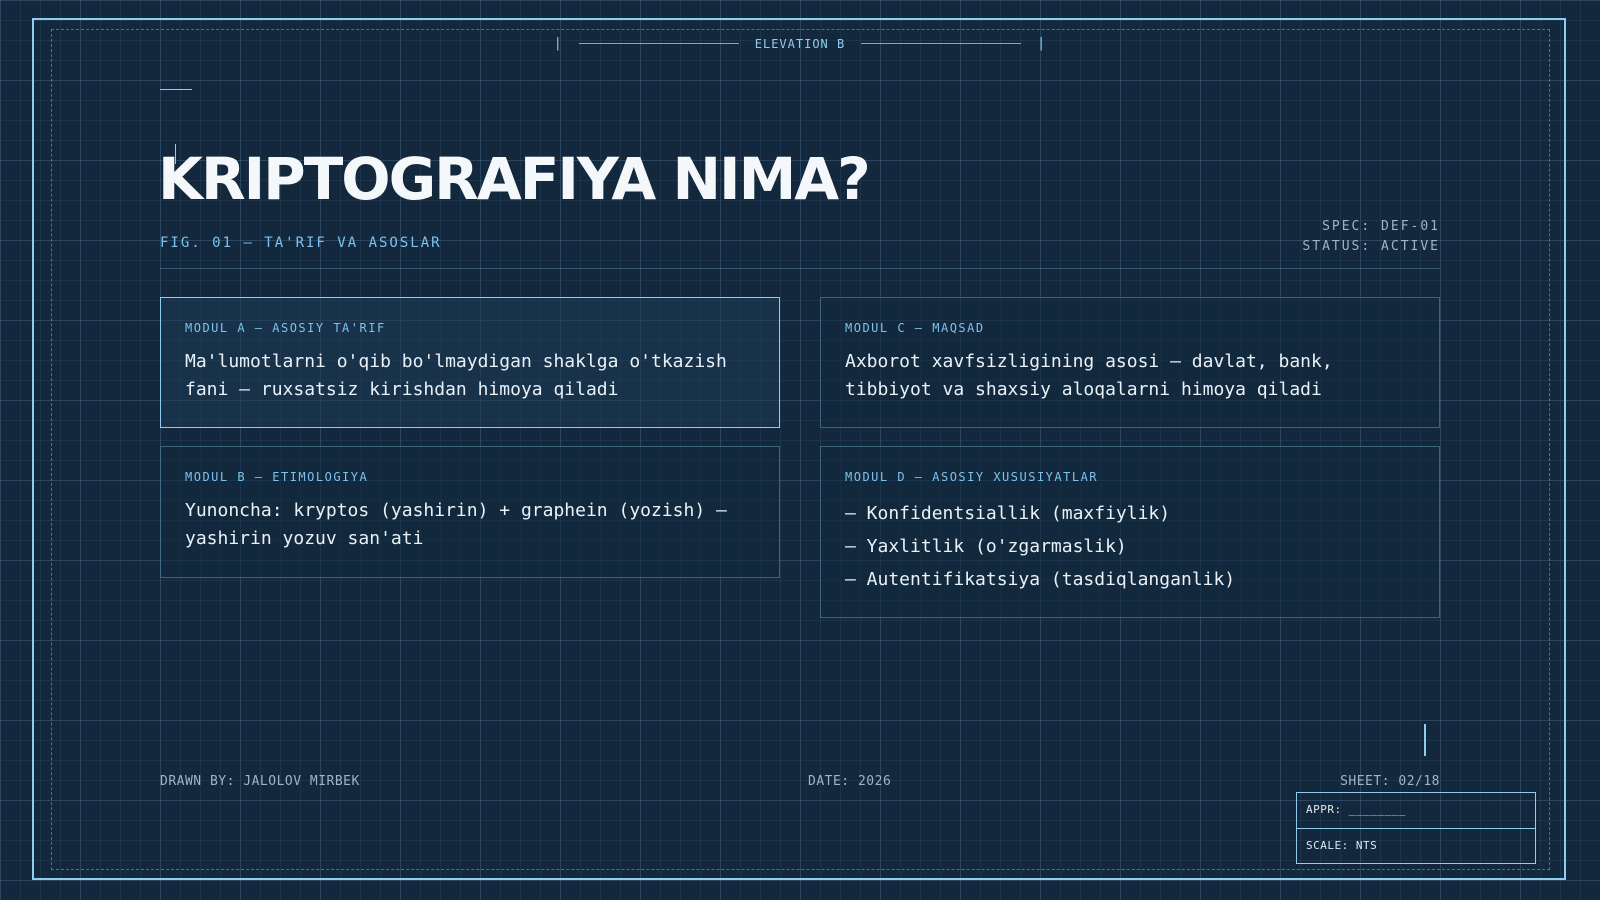  I want to click on spec-line: SPEC: DEF-01, so click(1381, 226).